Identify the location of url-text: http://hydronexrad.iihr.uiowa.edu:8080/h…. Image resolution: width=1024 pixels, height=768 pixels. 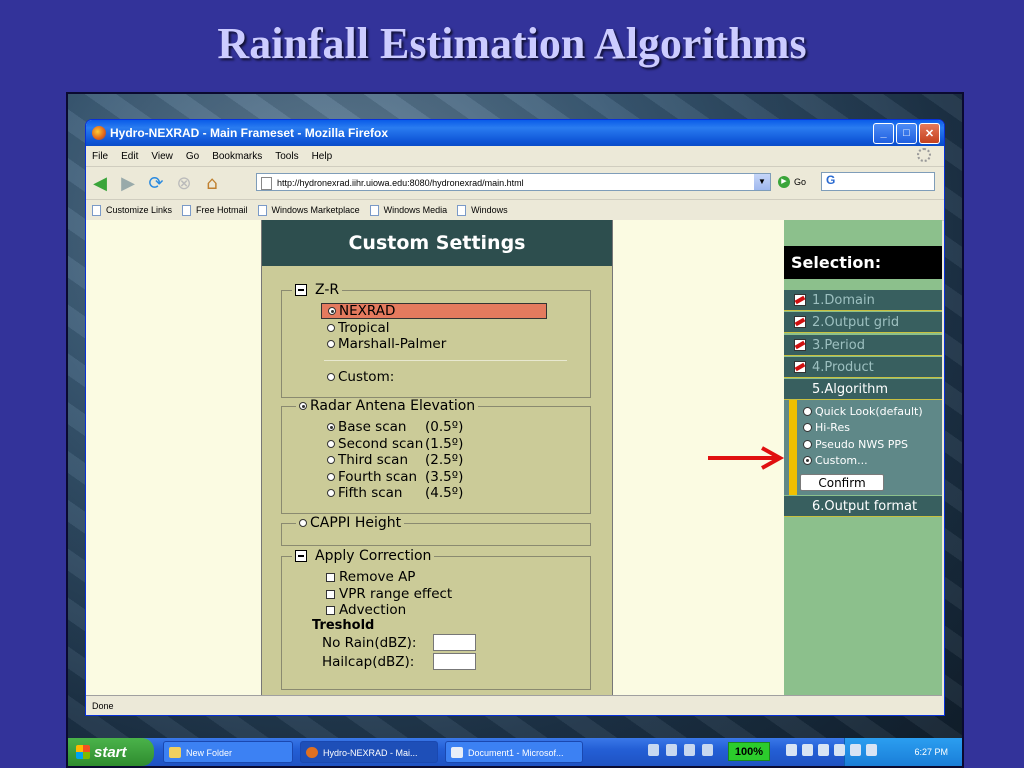
(400, 183).